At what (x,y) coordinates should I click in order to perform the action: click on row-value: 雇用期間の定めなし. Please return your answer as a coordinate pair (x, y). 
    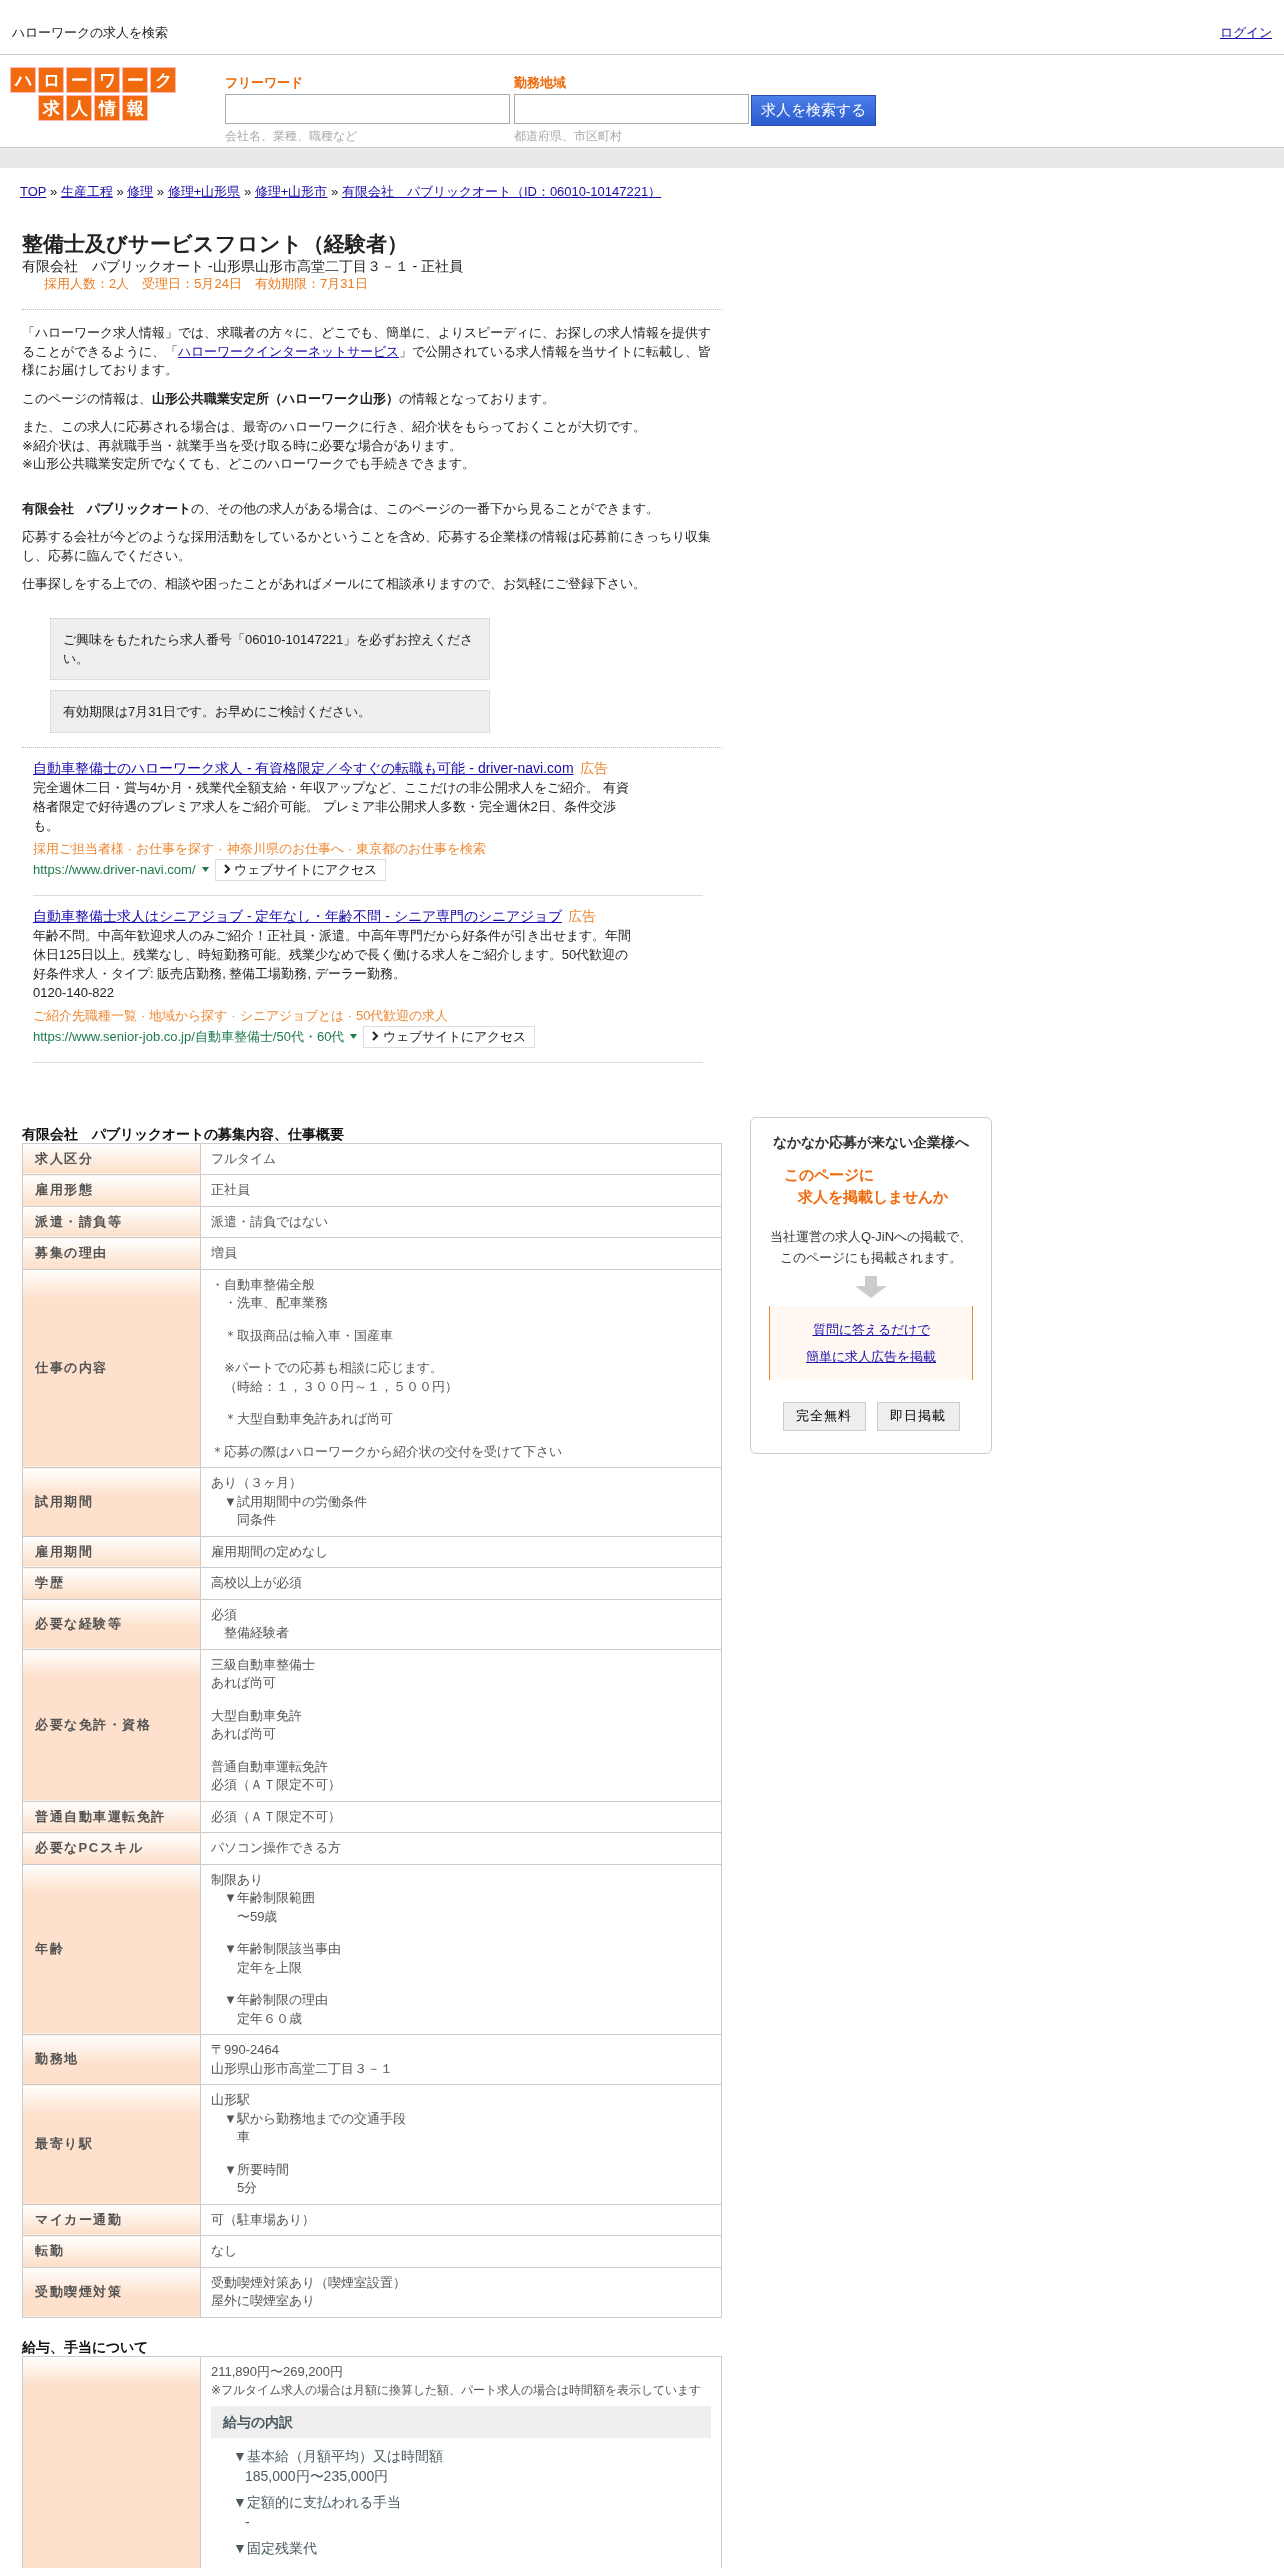
    Looking at the image, I should click on (461, 1552).